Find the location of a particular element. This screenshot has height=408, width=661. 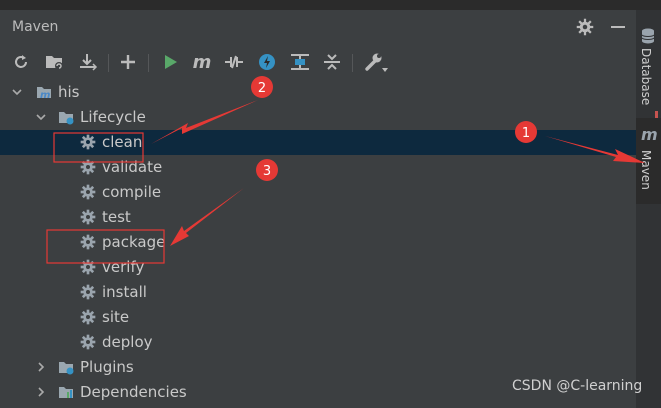

run-icon is located at coordinates (170, 62).